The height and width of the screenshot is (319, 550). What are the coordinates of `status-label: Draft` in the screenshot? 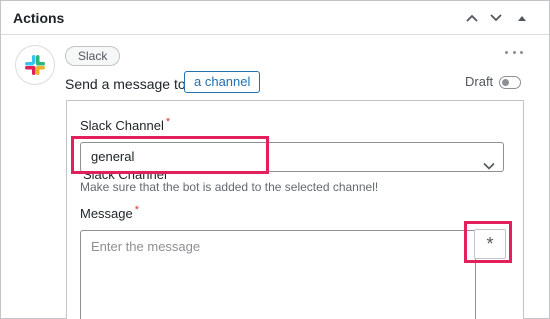 It's located at (479, 81).